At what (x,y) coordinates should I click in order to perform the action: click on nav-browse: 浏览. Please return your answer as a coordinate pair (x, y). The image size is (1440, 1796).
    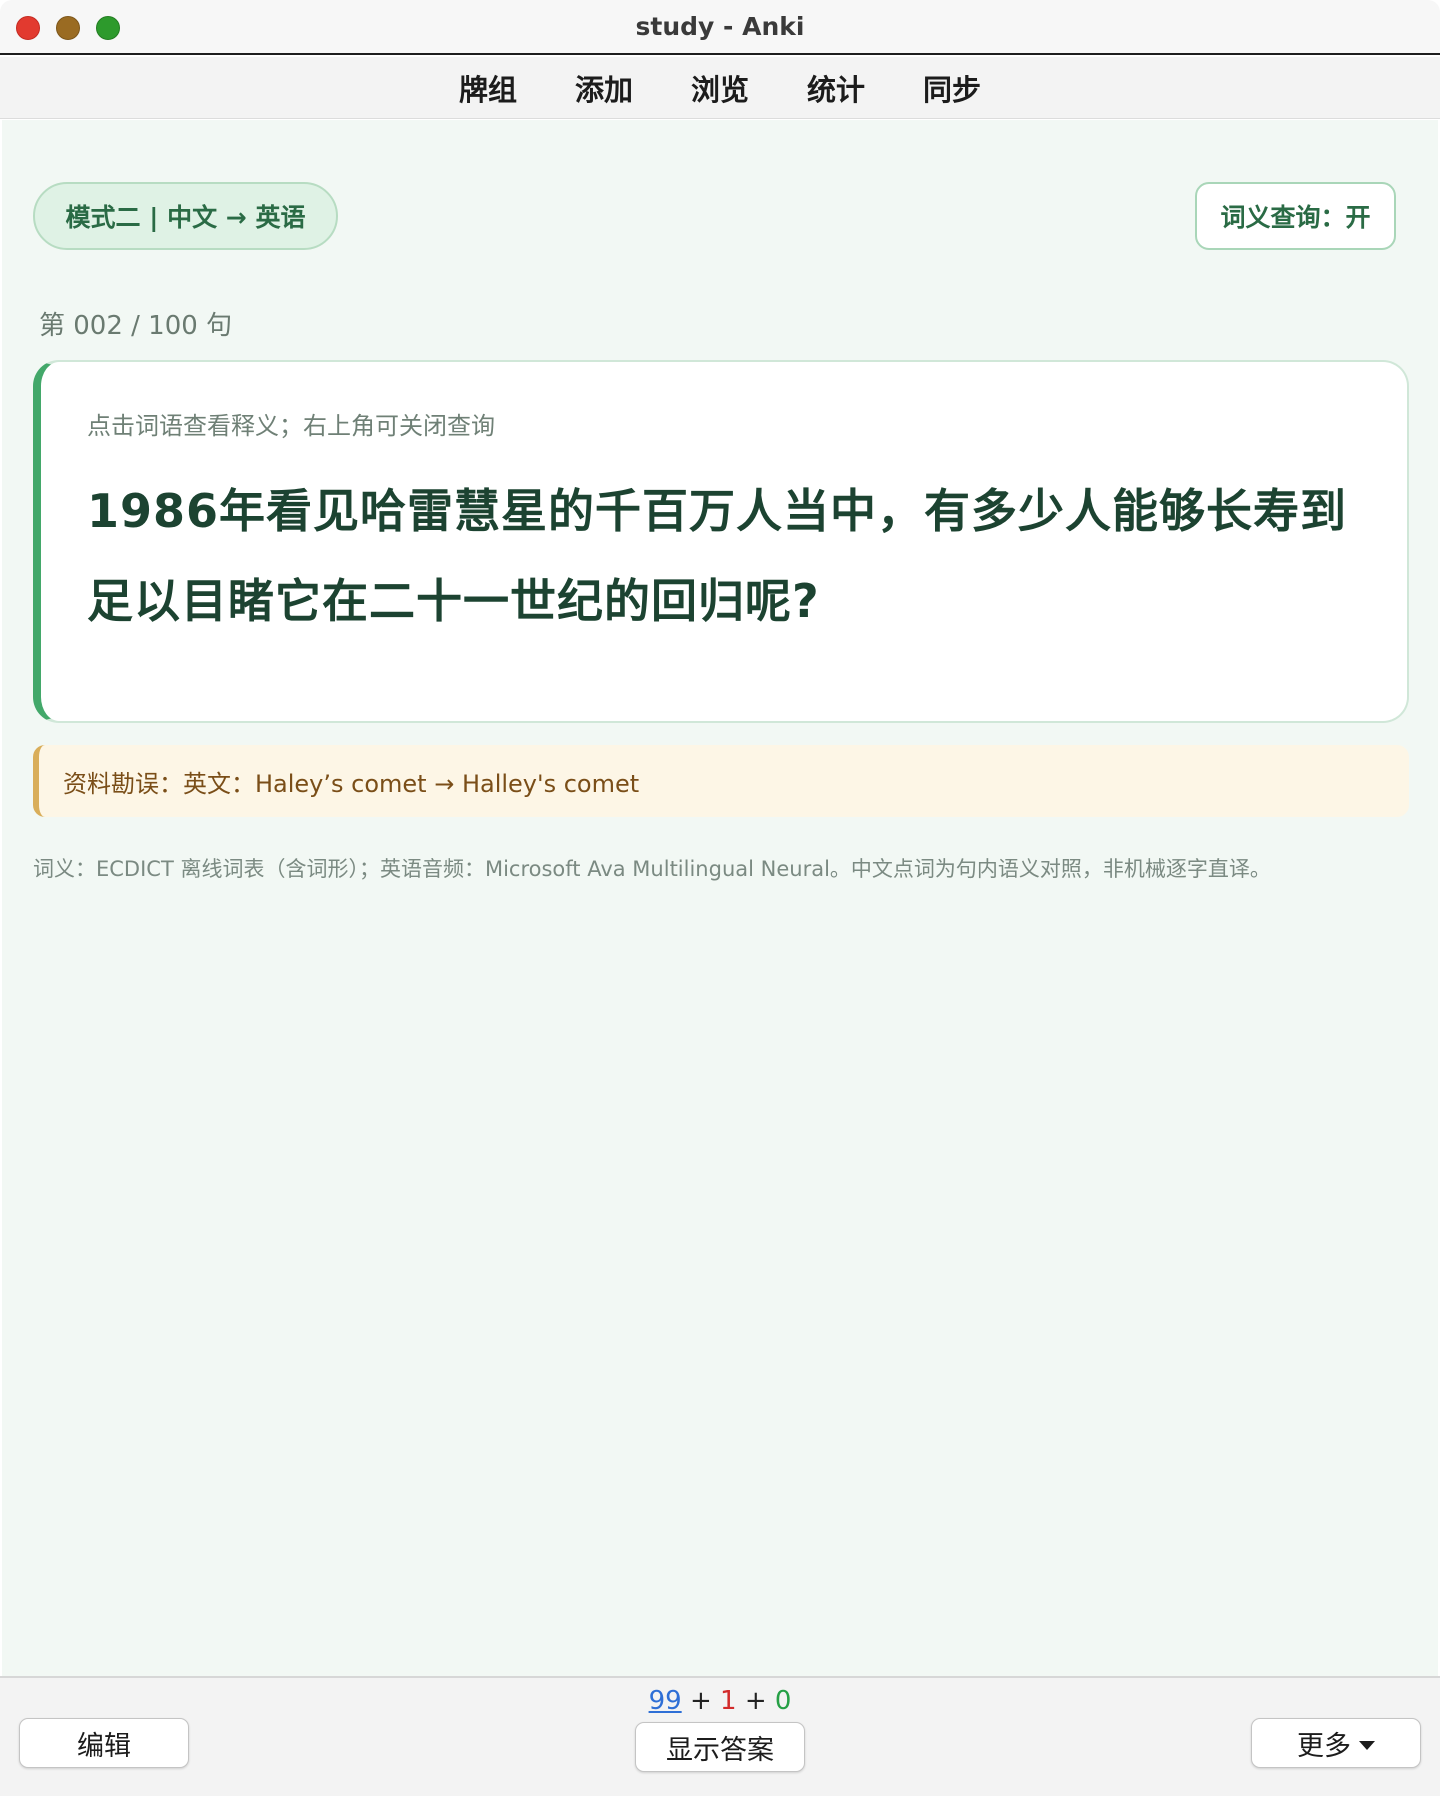
    Looking at the image, I should click on (720, 88).